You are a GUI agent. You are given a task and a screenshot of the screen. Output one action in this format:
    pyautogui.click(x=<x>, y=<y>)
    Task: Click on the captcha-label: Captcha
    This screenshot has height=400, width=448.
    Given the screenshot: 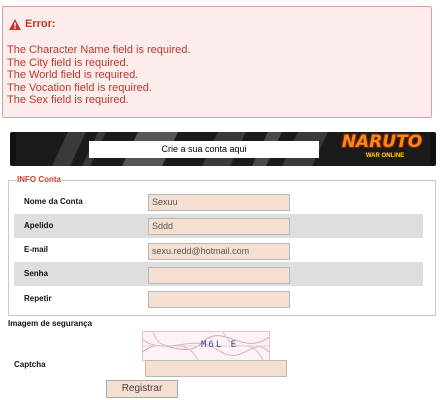 What is the action you would take?
    pyautogui.click(x=30, y=364)
    